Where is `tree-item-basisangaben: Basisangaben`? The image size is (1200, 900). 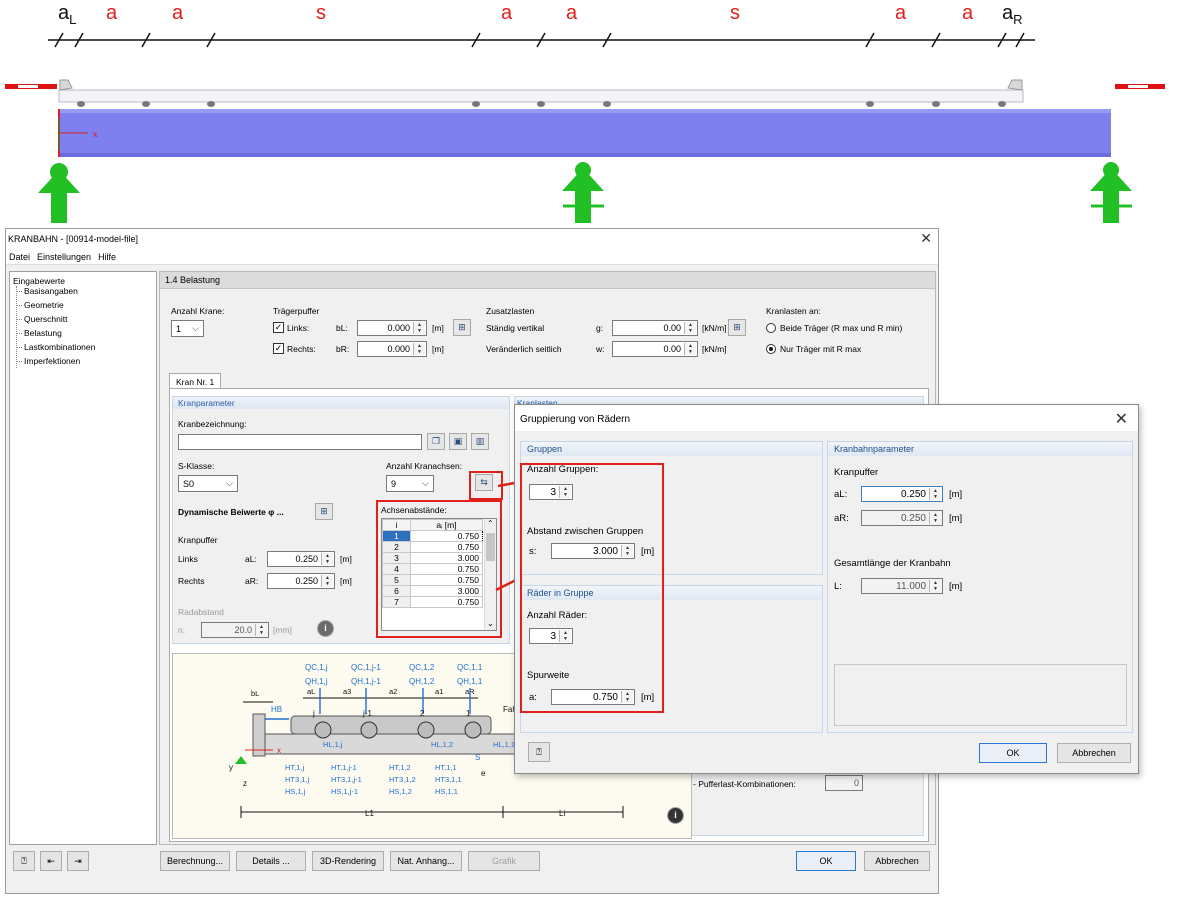
tree-item-basisangaben: Basisangaben is located at coordinates (47, 291).